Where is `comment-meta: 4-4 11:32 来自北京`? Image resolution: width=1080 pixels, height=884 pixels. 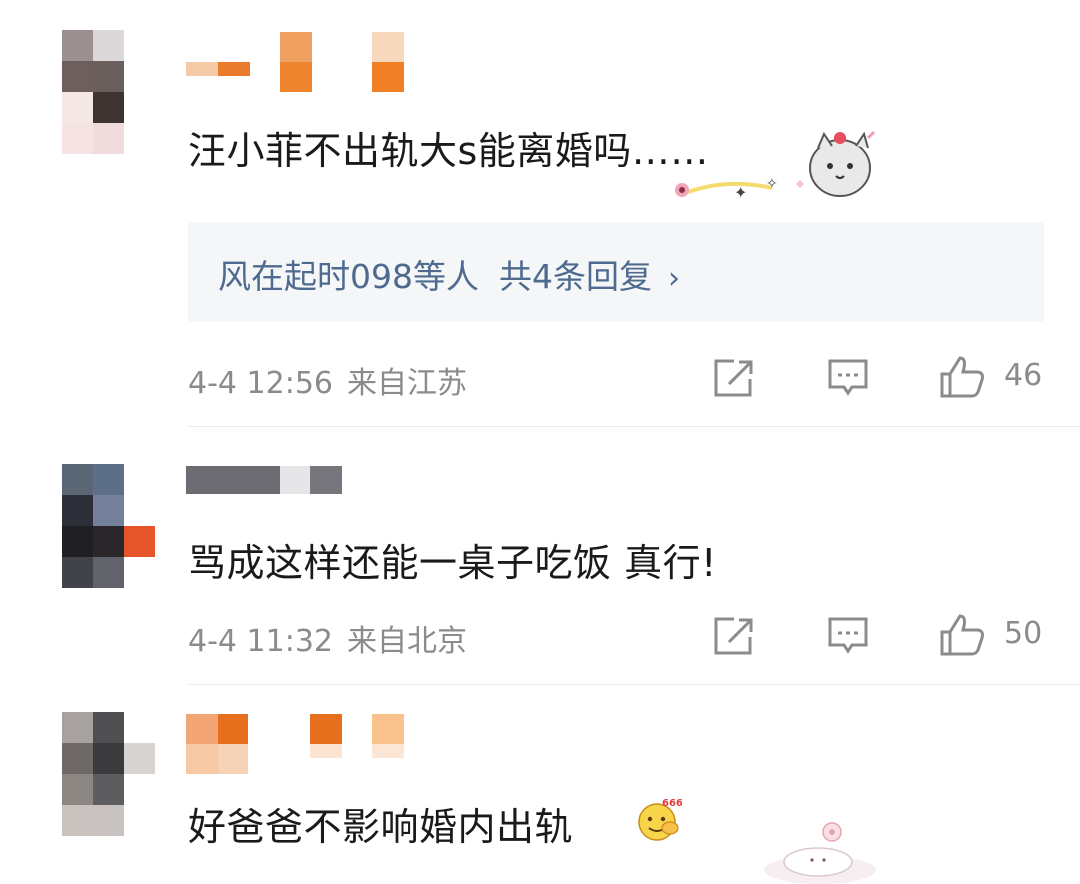 comment-meta: 4-4 11:32 来自北京 is located at coordinates (327, 638).